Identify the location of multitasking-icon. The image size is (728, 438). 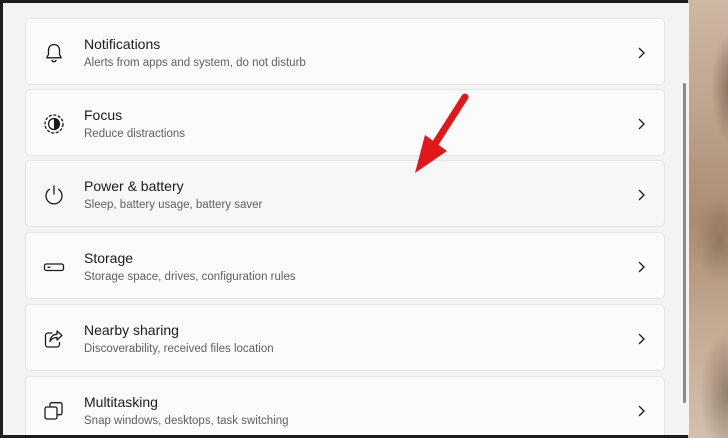
(53, 411).